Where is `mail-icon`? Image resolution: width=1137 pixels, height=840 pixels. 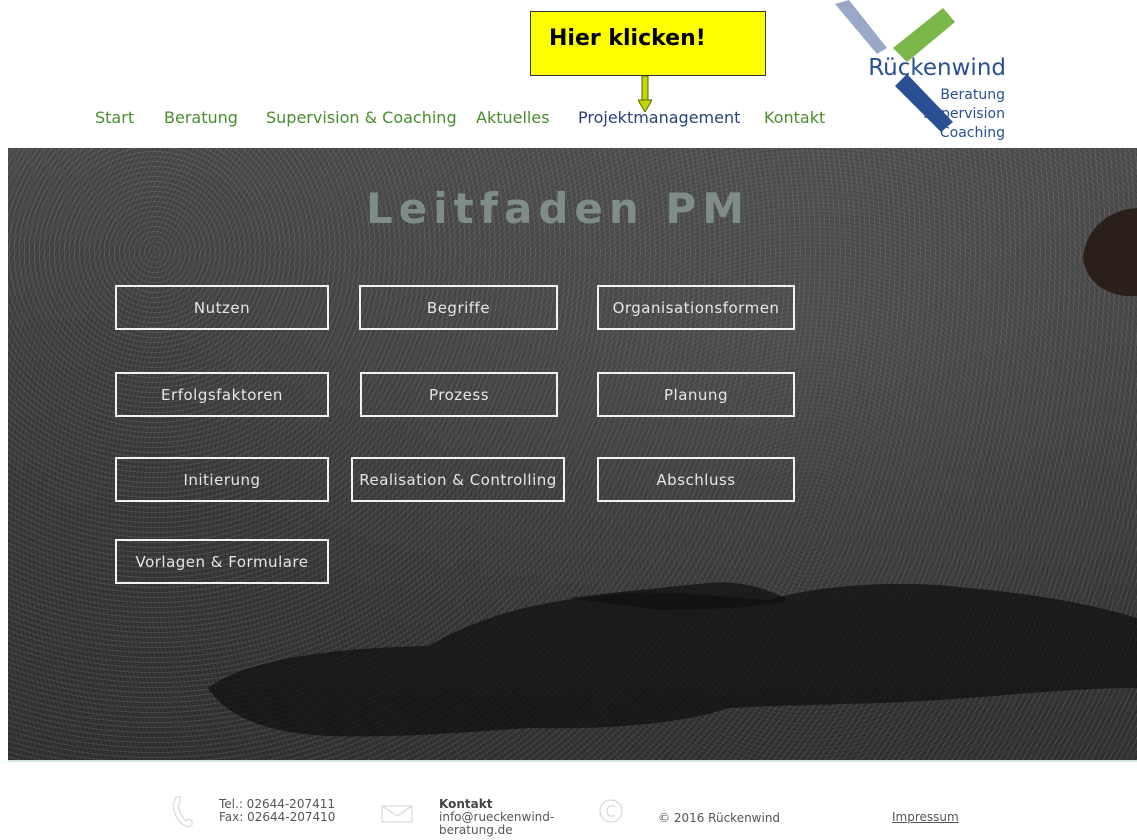
mail-icon is located at coordinates (397, 814).